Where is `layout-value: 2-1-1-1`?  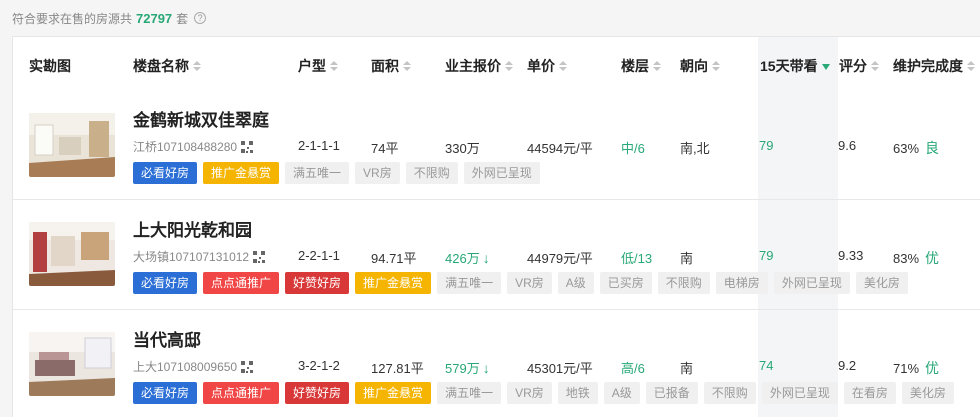 layout-value: 2-1-1-1 is located at coordinates (319, 145).